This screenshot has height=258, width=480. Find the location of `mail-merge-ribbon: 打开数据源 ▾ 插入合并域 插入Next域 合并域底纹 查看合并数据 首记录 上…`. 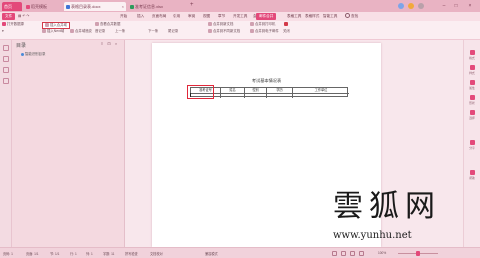

mail-merge-ribbon: 打开数据源 ▾ 插入合并域 插入Next域 合并域底纹 查看合并数据 首记录 上… is located at coordinates (240, 30).